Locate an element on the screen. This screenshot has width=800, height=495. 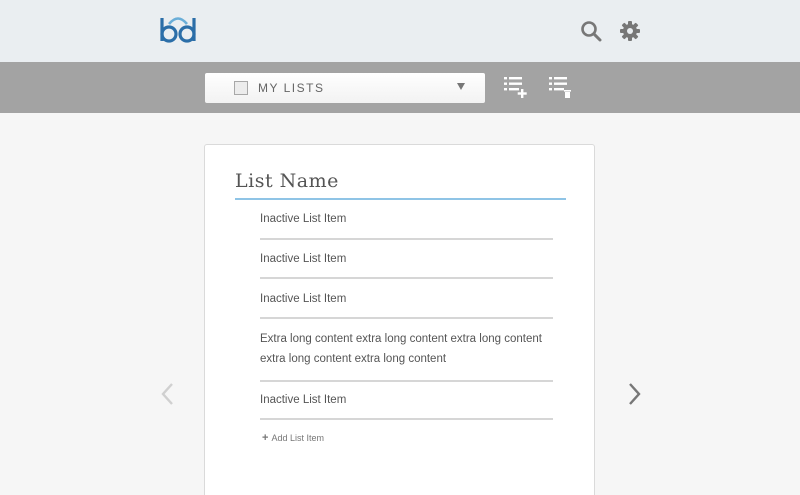
select-all-checkbox is located at coordinates (241, 88).